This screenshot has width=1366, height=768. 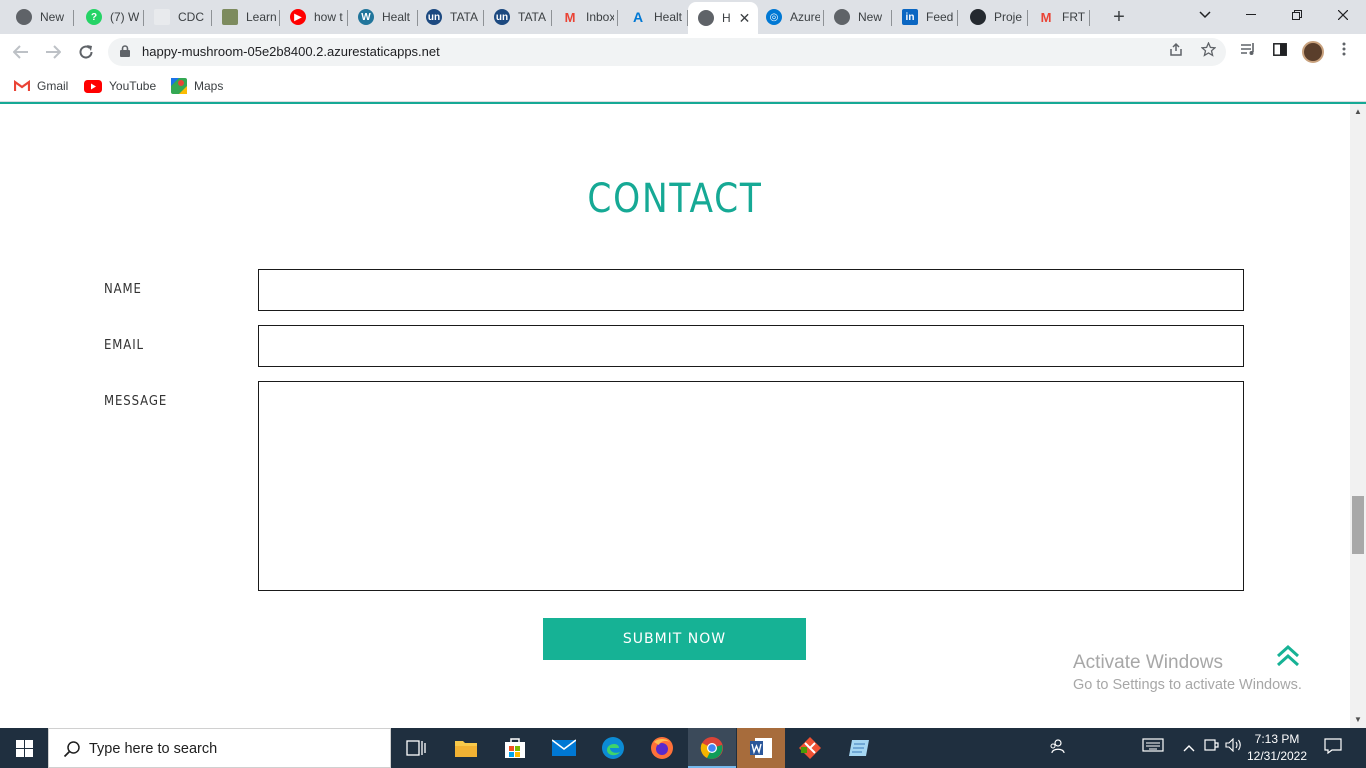 What do you see at coordinates (219, 748) in the screenshot?
I see `taskbar-search-box: Type here to search` at bounding box center [219, 748].